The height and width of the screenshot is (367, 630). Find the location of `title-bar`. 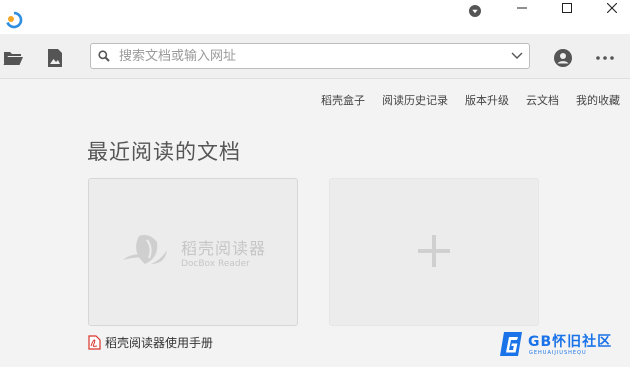

title-bar is located at coordinates (315, 17).